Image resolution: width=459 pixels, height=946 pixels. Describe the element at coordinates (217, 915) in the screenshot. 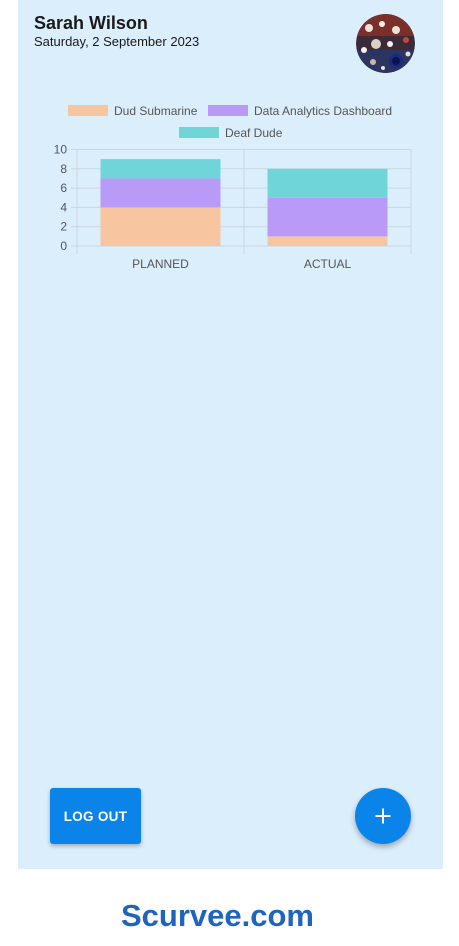

I see `brand-footer: Scurvee.com` at that location.